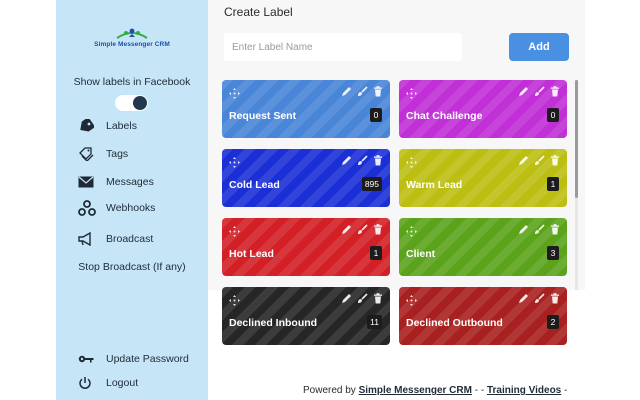  I want to click on toggle-knob, so click(140, 103).